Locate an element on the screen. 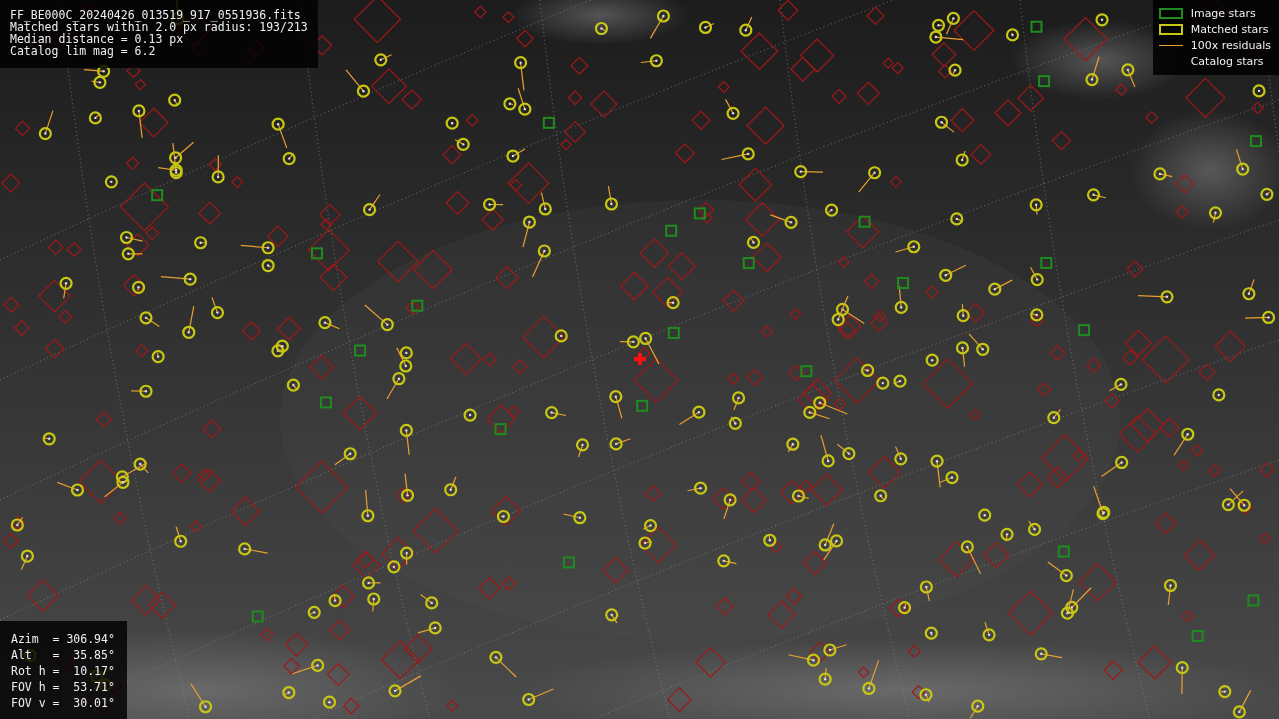 The height and width of the screenshot is (719, 1279). legend-label: Catalog stars is located at coordinates (1227, 61).